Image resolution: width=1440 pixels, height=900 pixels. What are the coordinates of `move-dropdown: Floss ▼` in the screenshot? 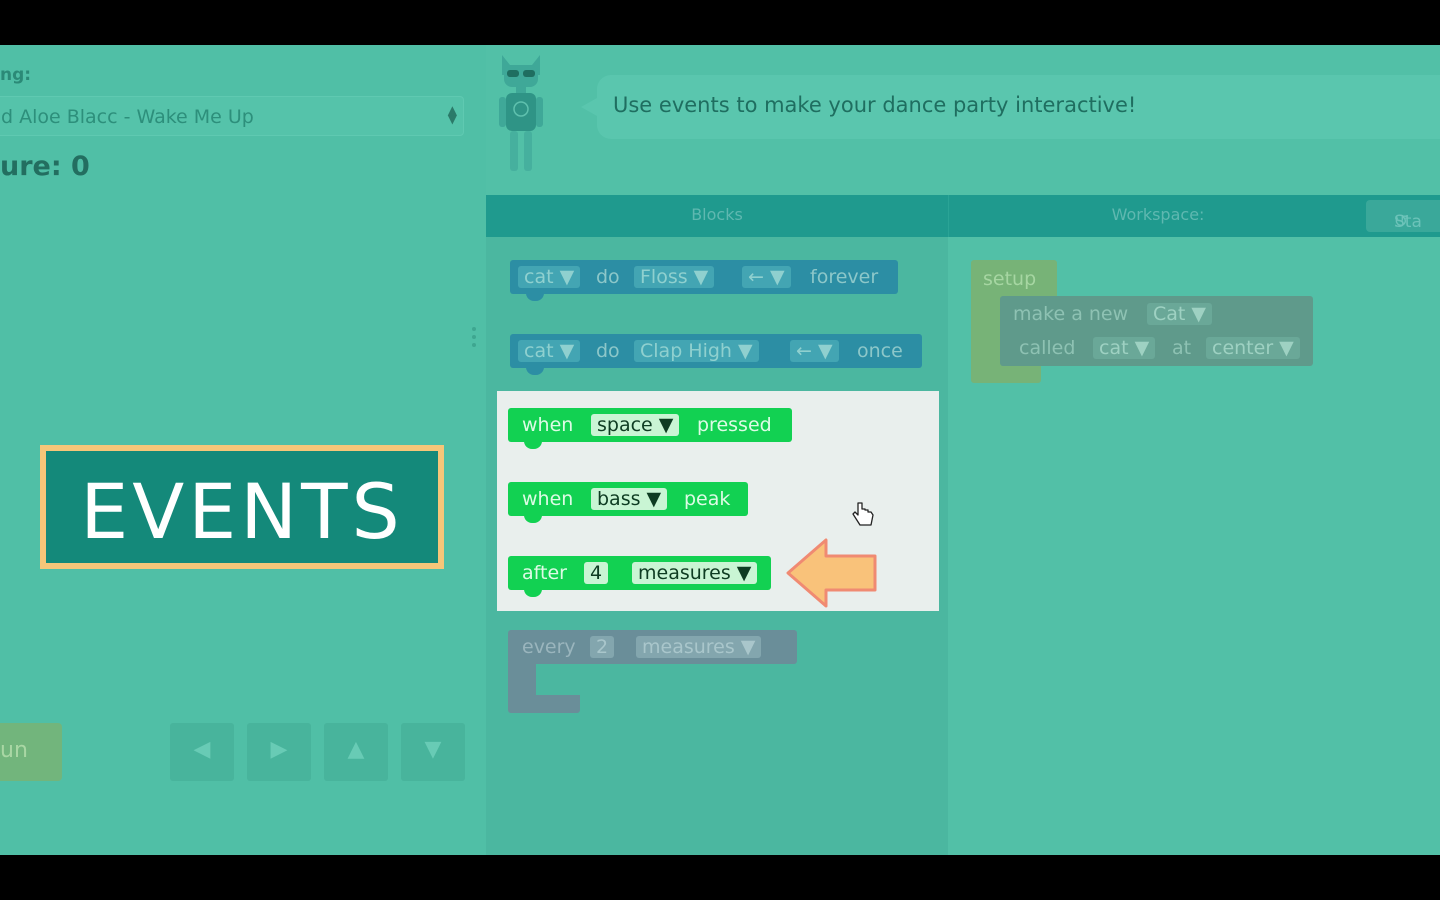 It's located at (674, 277).